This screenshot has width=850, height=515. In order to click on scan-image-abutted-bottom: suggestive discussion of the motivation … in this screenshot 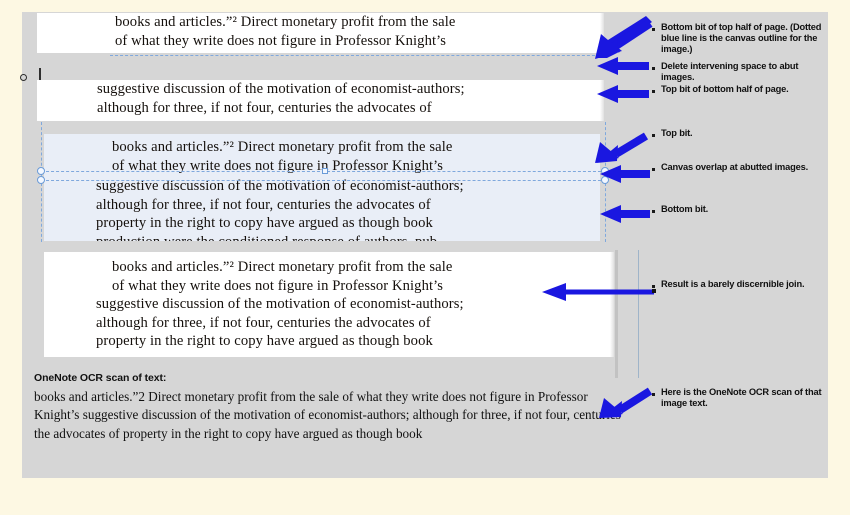, I will do `click(322, 210)`.